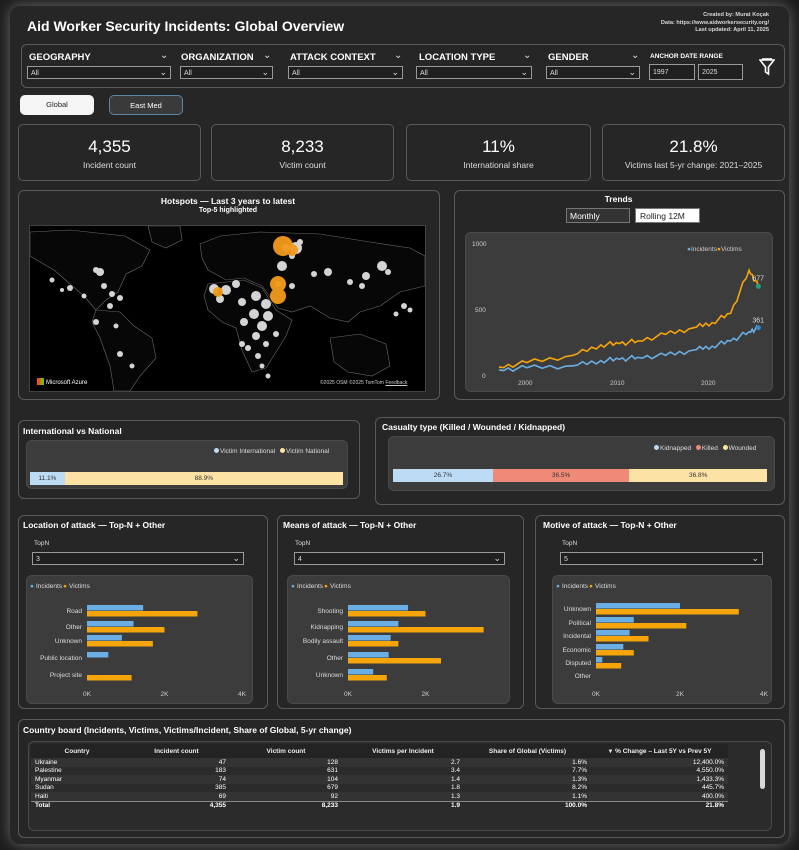 This screenshot has height=850, width=799. What do you see at coordinates (203, 478) in the screenshot?
I see `intl-segment-national: 88.9%` at bounding box center [203, 478].